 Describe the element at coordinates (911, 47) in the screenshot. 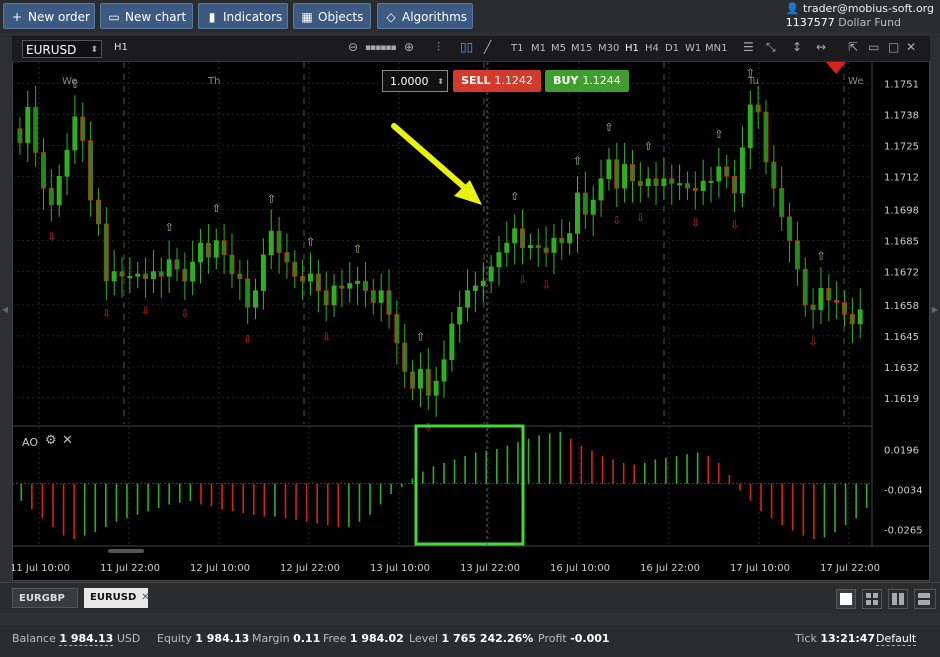

I see `close-window-icon: ✕` at that location.